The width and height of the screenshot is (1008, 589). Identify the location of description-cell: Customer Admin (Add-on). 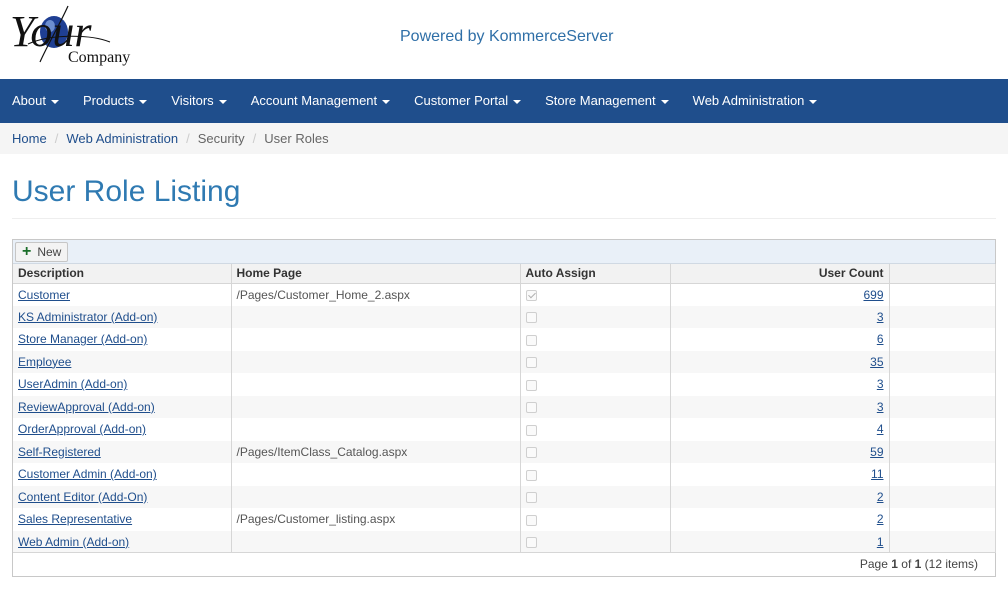
(122, 474).